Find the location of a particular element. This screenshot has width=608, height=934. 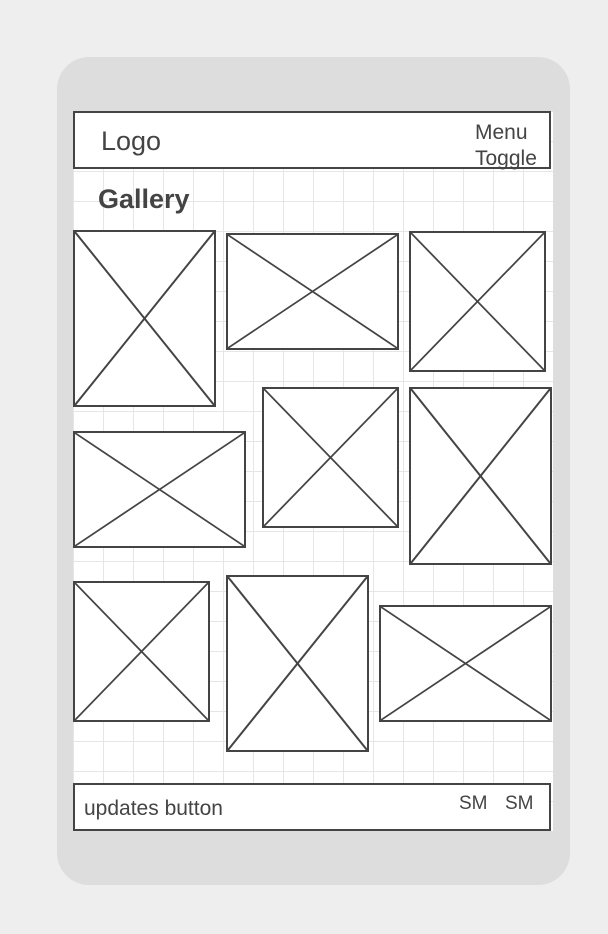

updates-button: updates button is located at coordinates (153, 809).